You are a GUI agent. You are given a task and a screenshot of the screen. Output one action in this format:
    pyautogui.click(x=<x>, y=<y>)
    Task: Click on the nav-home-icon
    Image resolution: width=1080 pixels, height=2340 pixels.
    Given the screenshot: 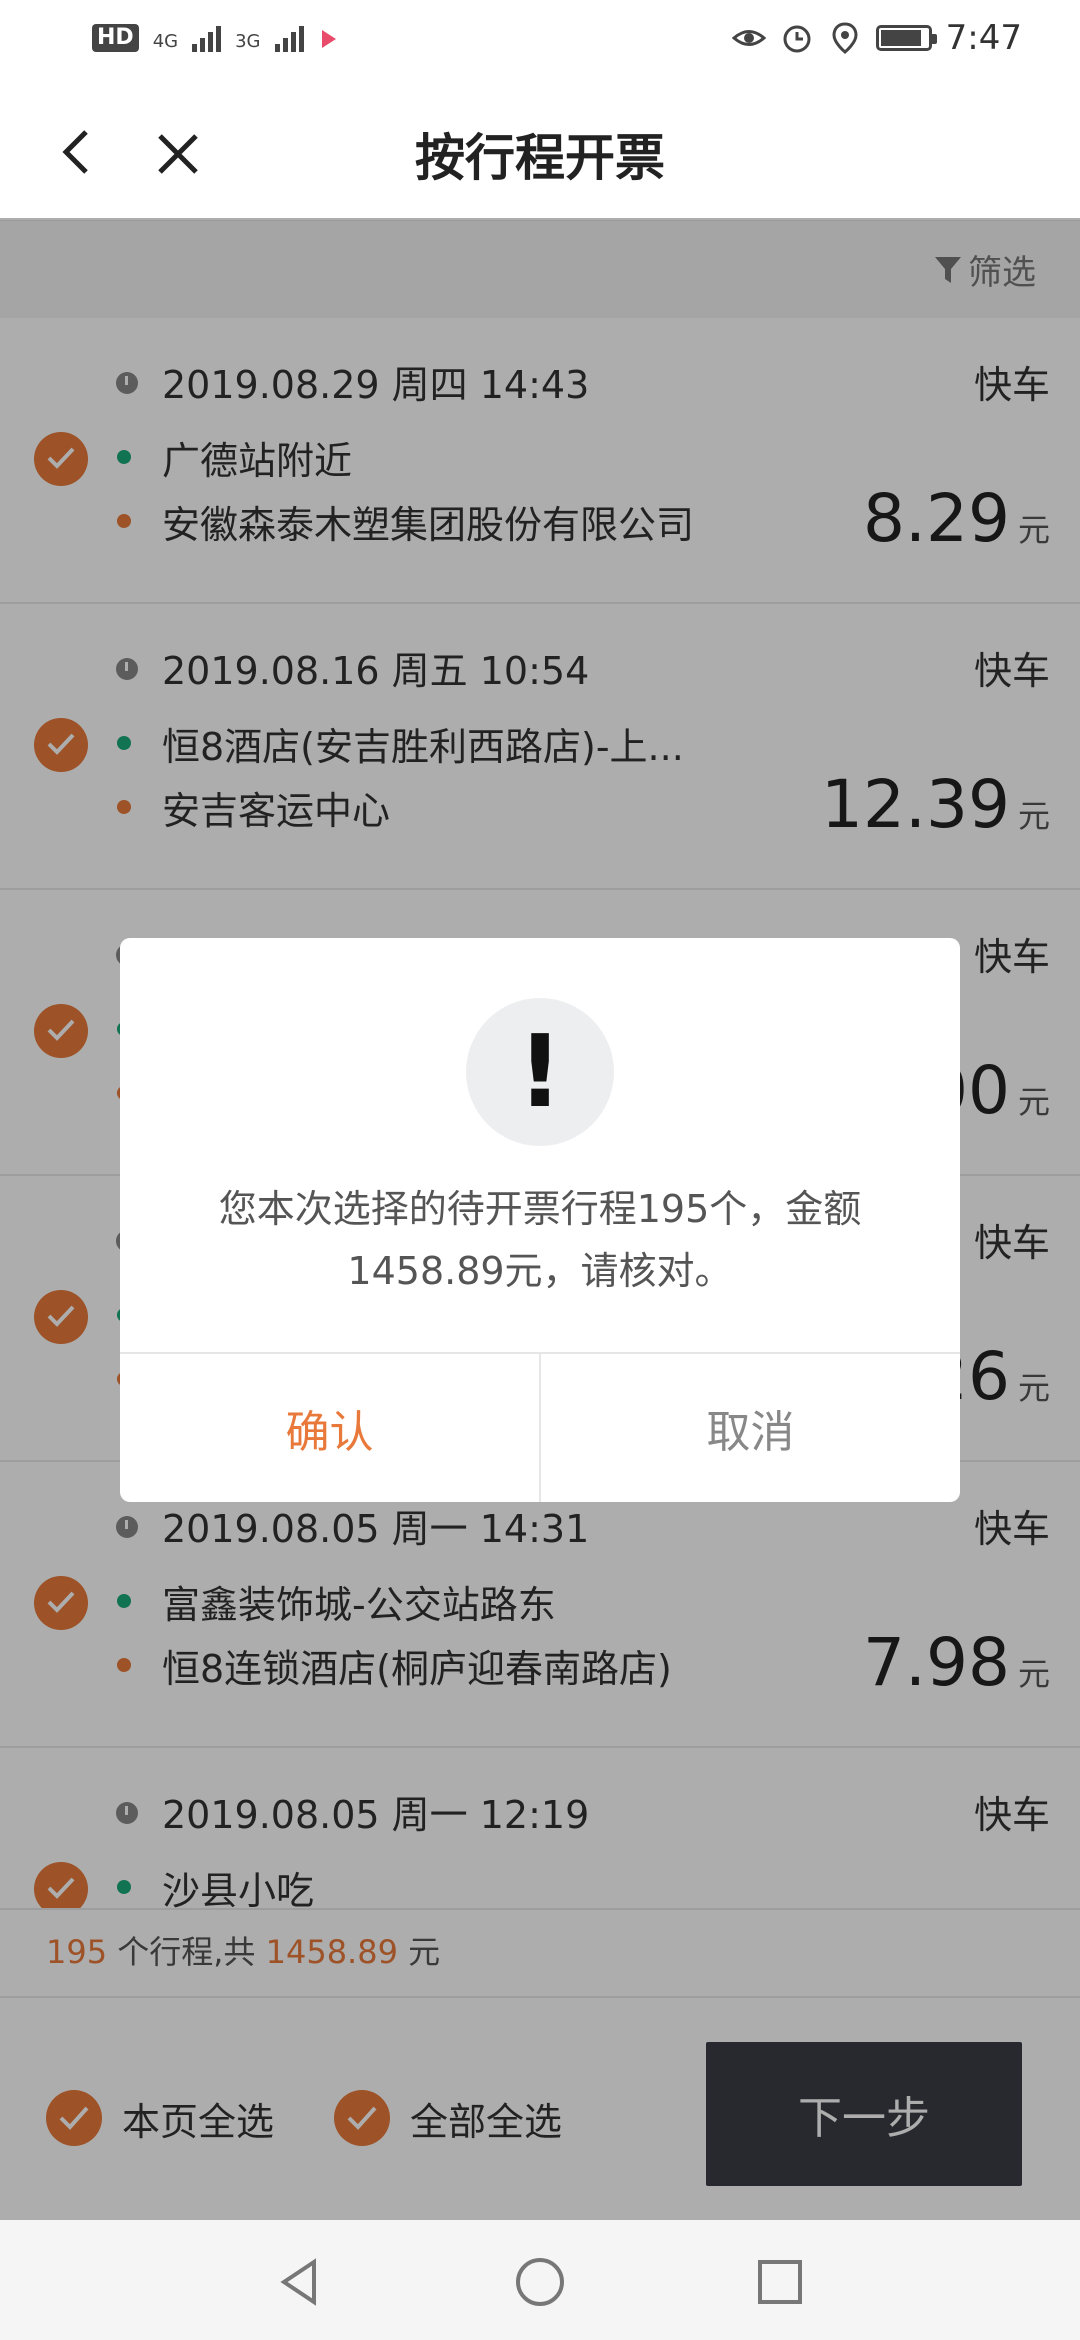 What is the action you would take?
    pyautogui.click(x=540, y=2282)
    